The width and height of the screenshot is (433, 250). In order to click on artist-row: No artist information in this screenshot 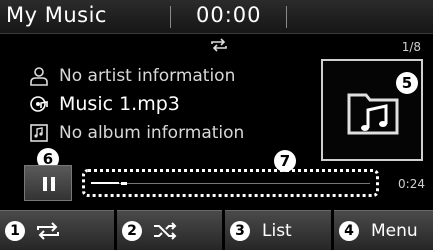, I will do `click(132, 76)`.